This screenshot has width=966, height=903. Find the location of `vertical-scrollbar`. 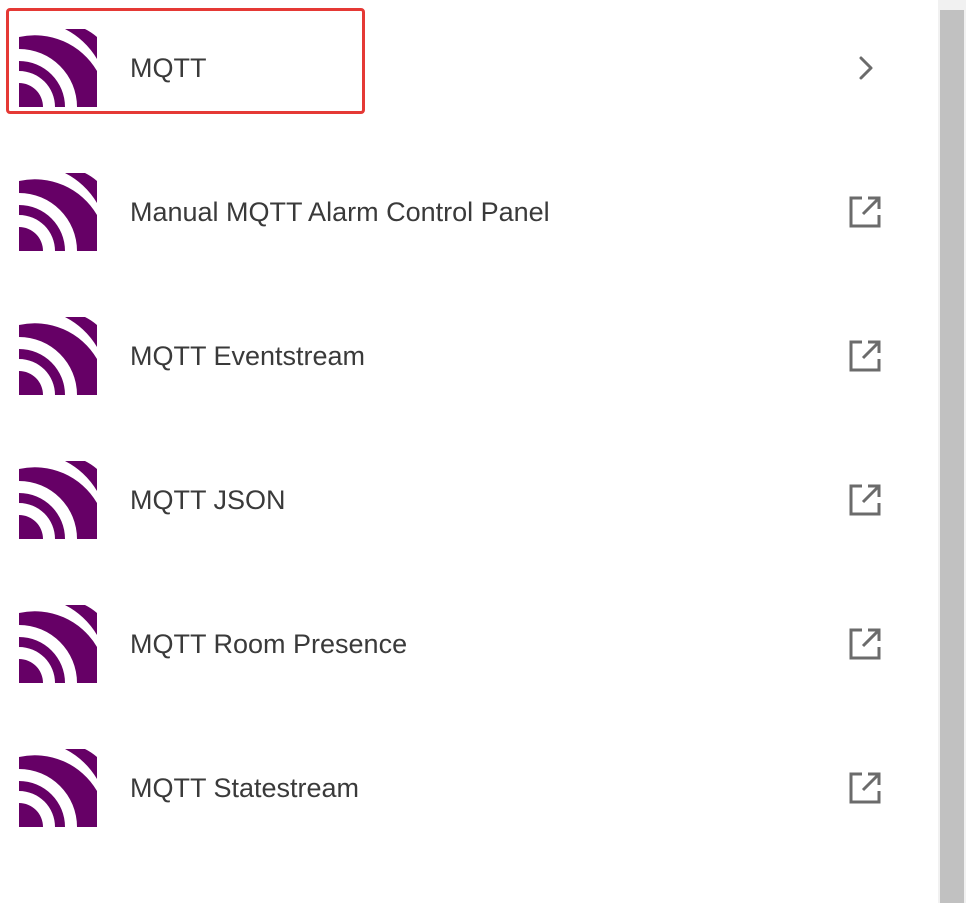

vertical-scrollbar is located at coordinates (952, 451).